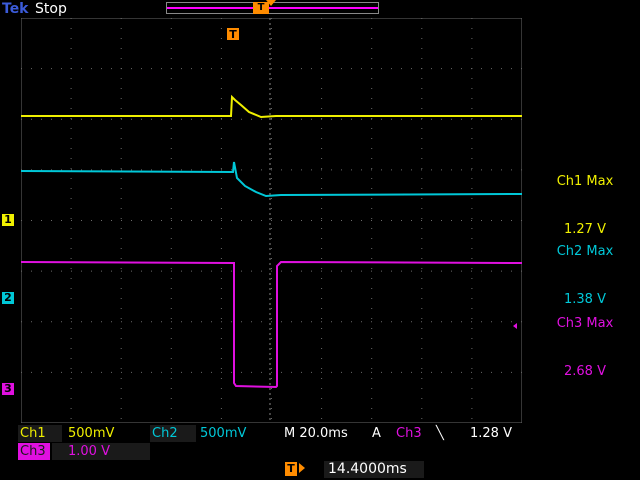 The width and height of the screenshot is (640, 480). What do you see at coordinates (271, 3) in the screenshot?
I see `trigger-position-arrow-top` at bounding box center [271, 3].